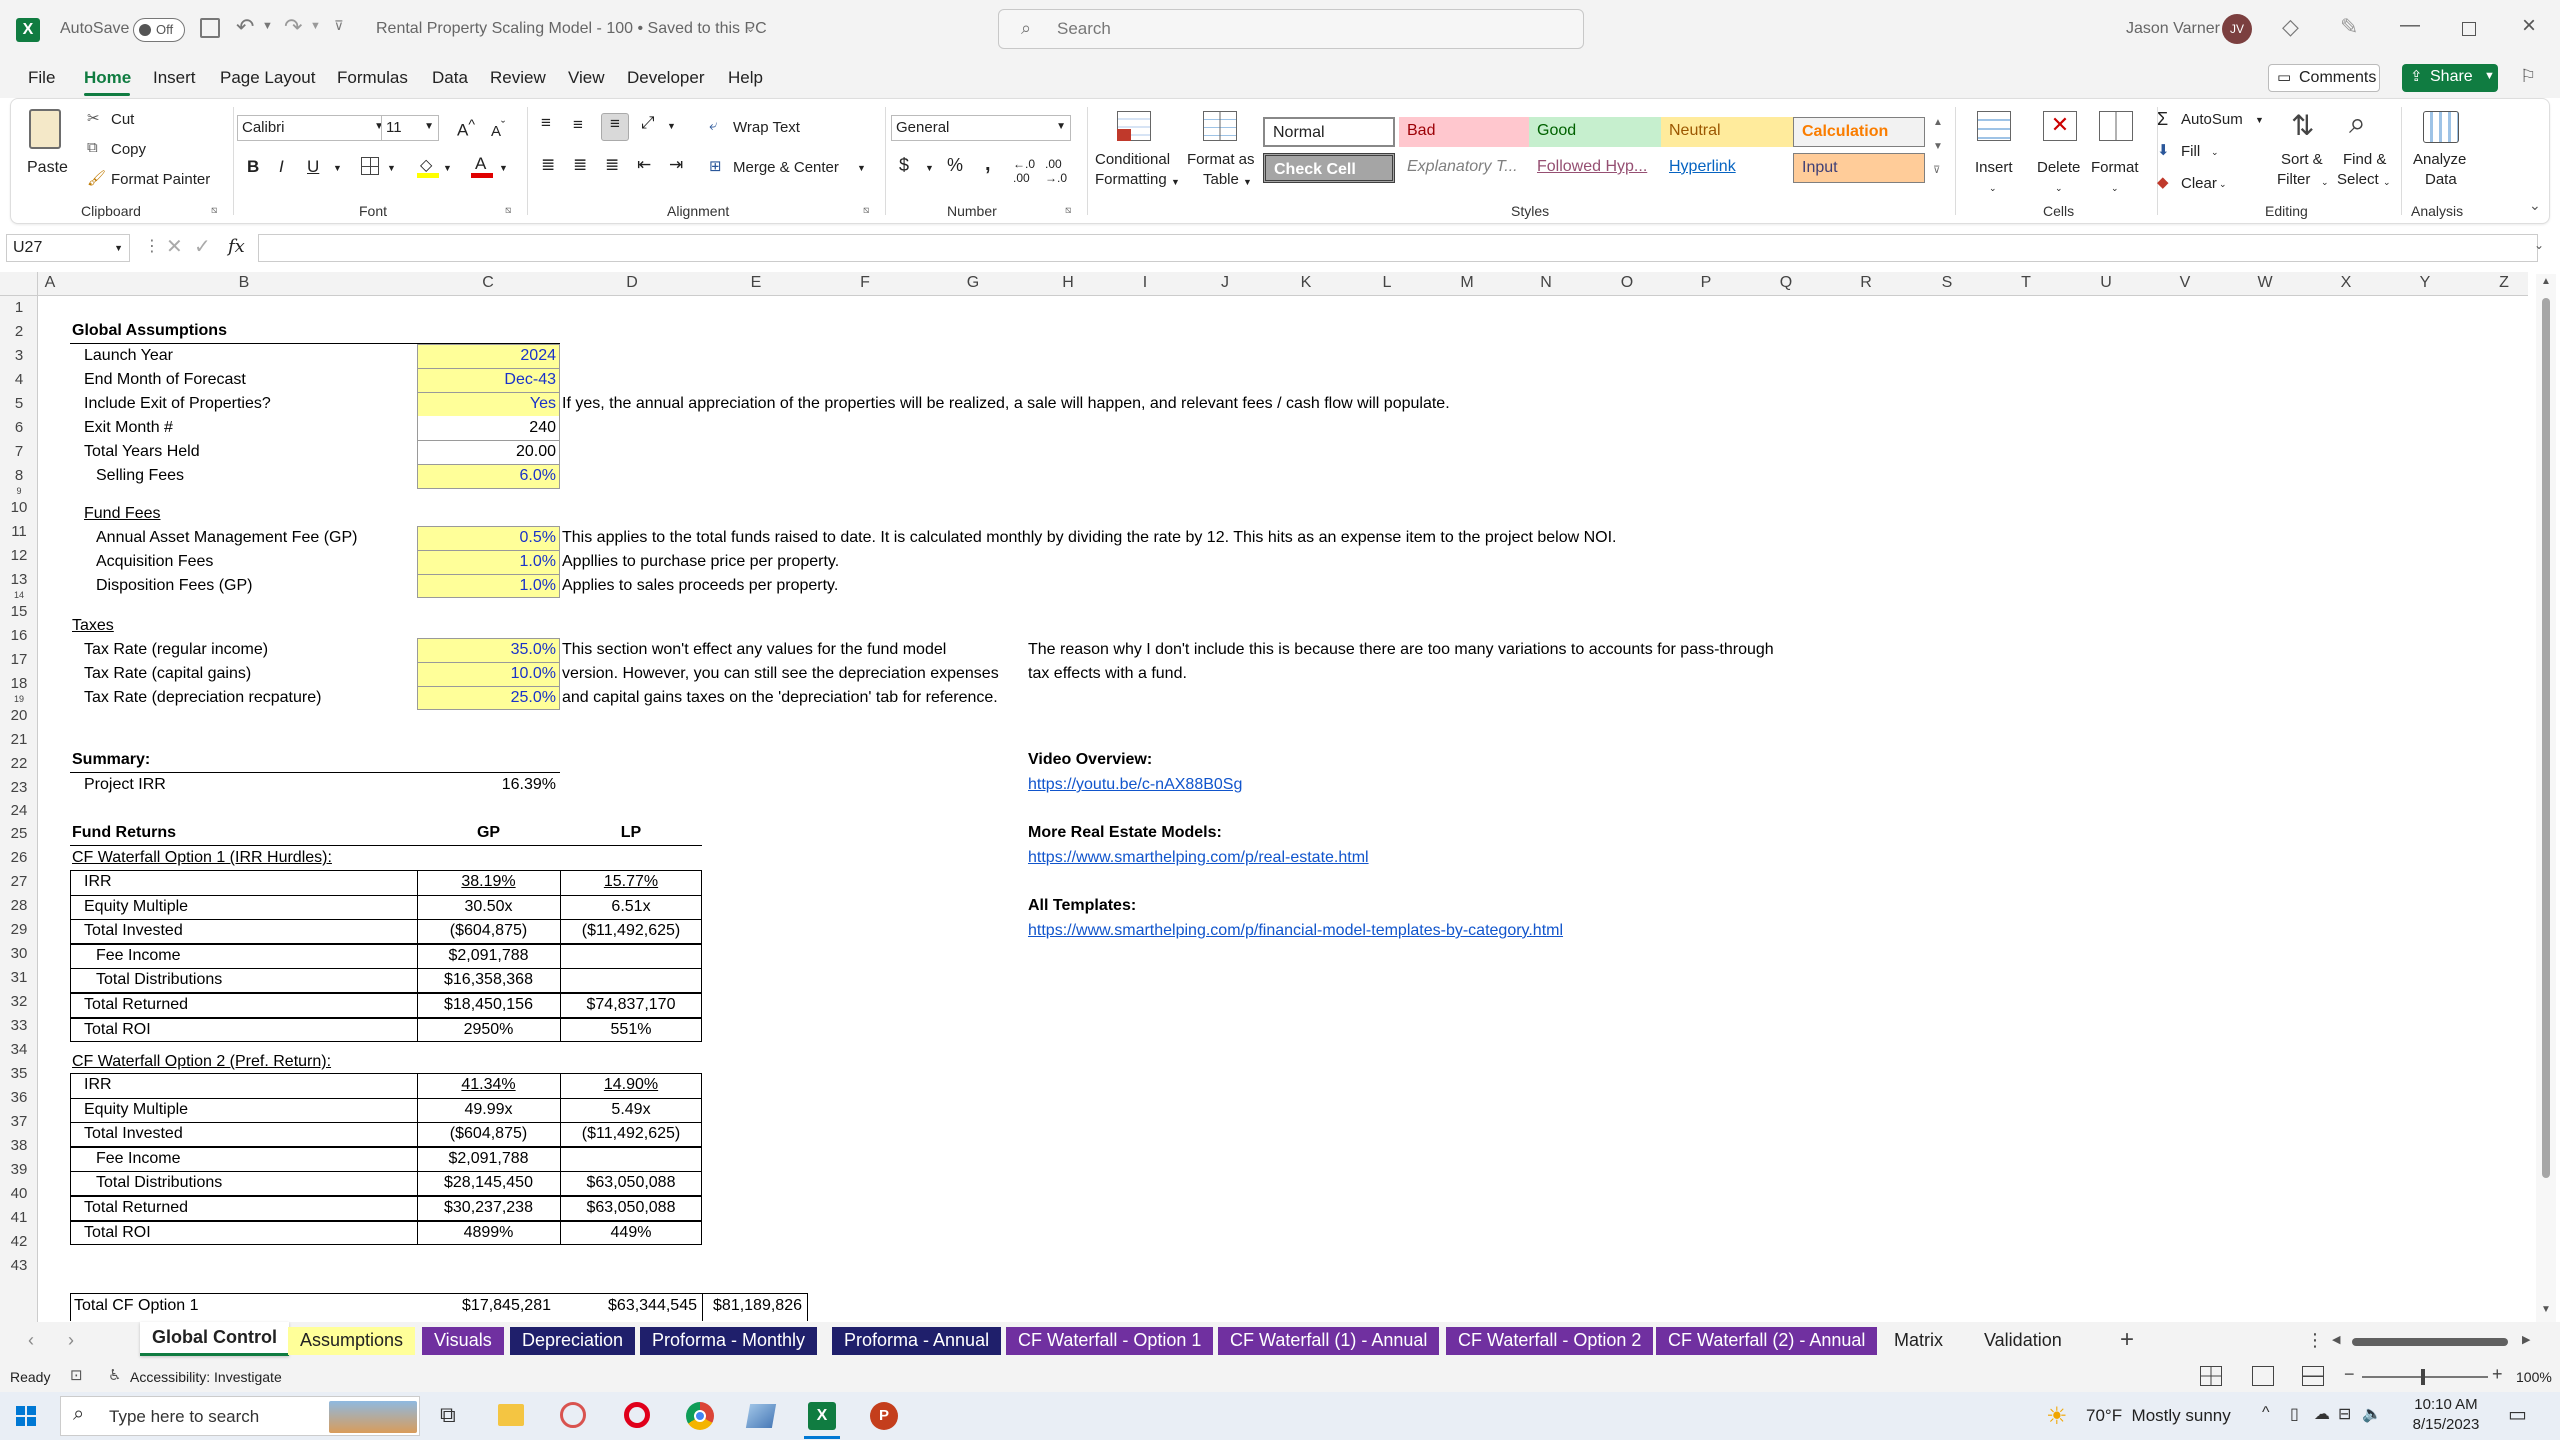  I want to click on table-cell-gp: $30,237,238, so click(488, 1208).